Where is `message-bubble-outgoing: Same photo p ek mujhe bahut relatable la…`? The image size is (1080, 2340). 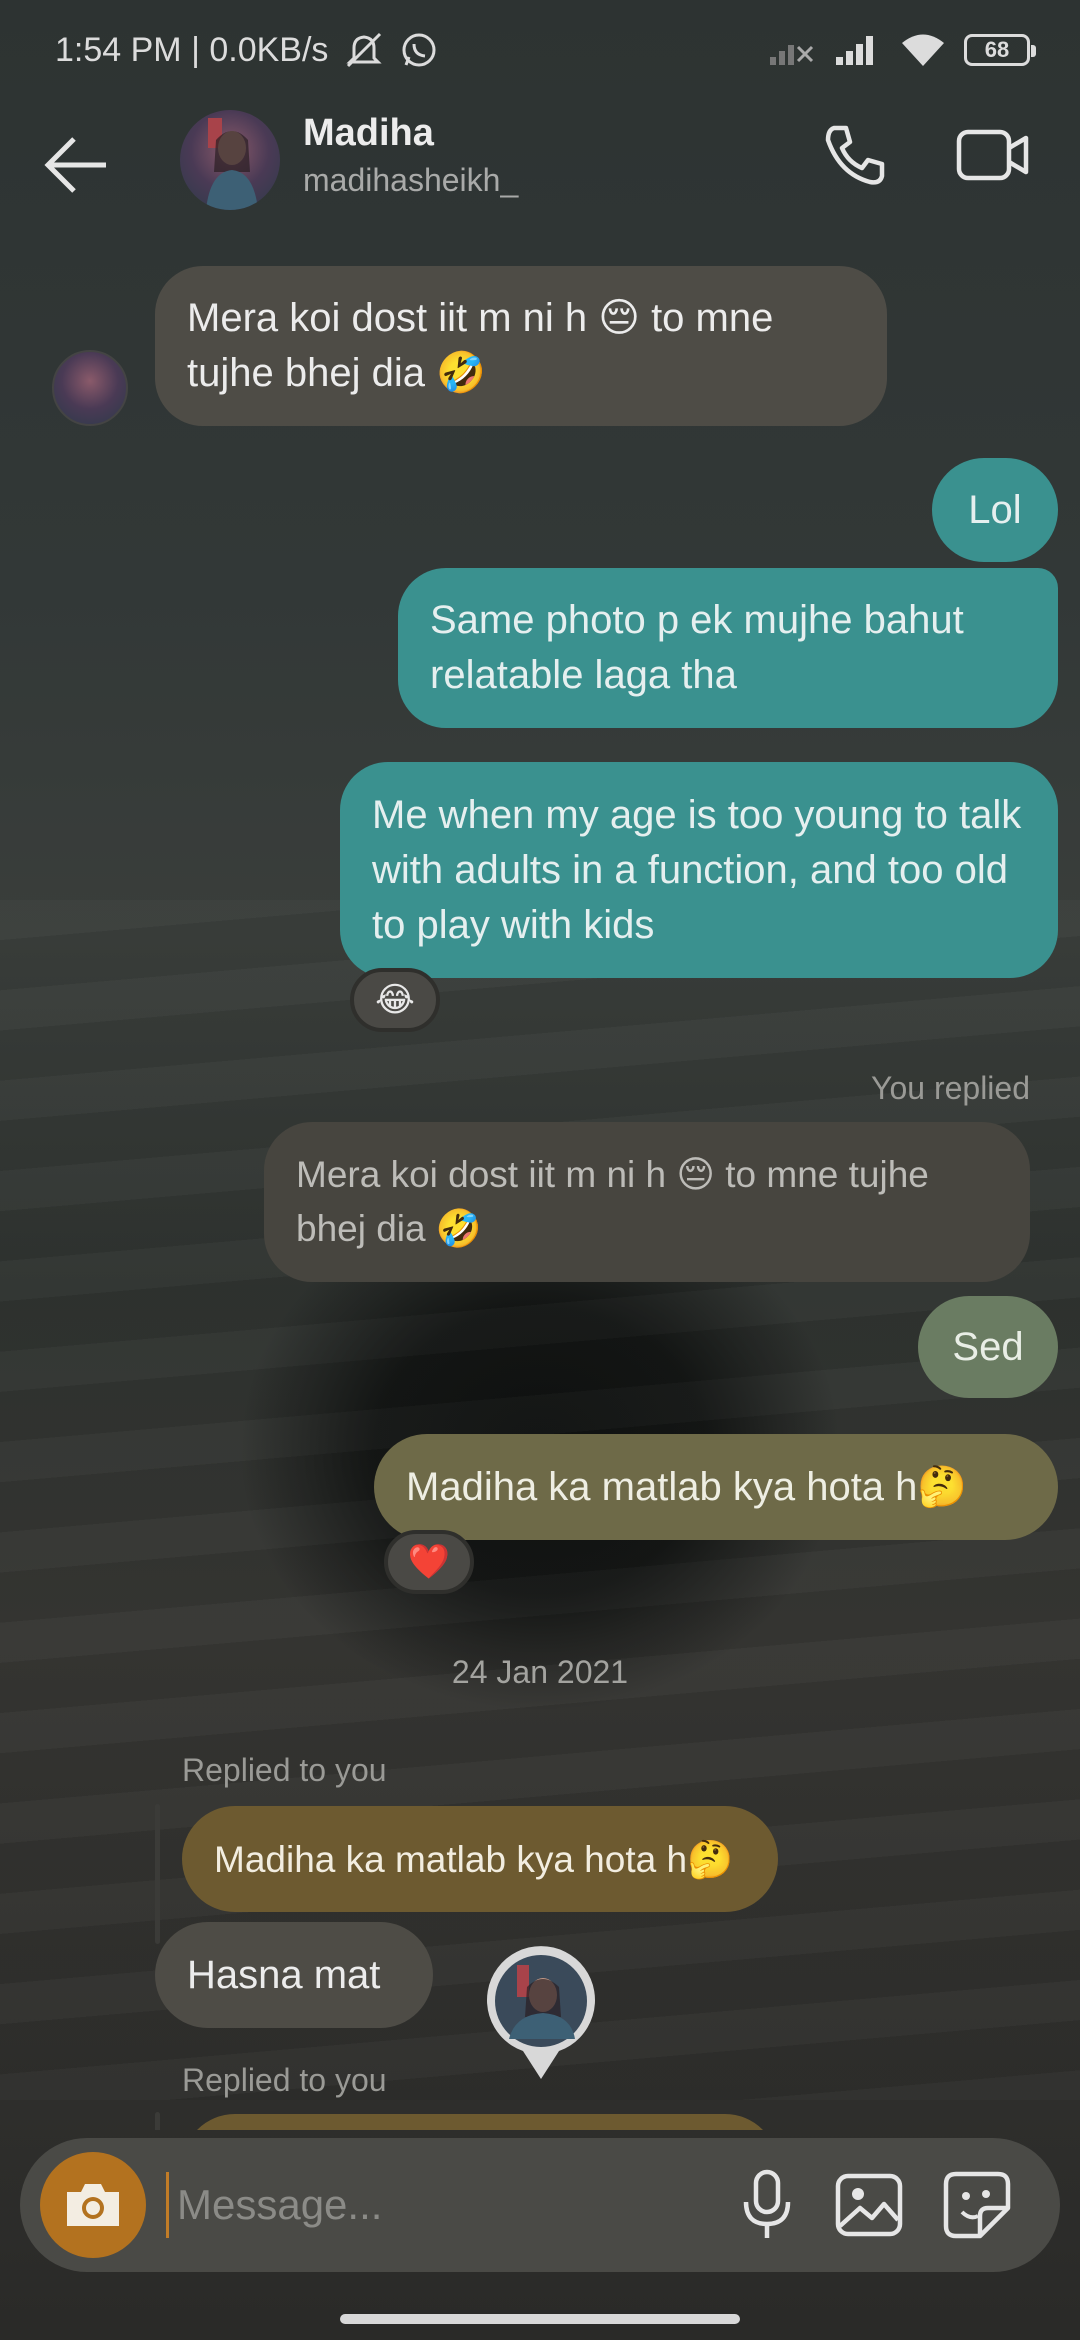 message-bubble-outgoing: Same photo p ek mujhe bahut relatable la… is located at coordinates (728, 648).